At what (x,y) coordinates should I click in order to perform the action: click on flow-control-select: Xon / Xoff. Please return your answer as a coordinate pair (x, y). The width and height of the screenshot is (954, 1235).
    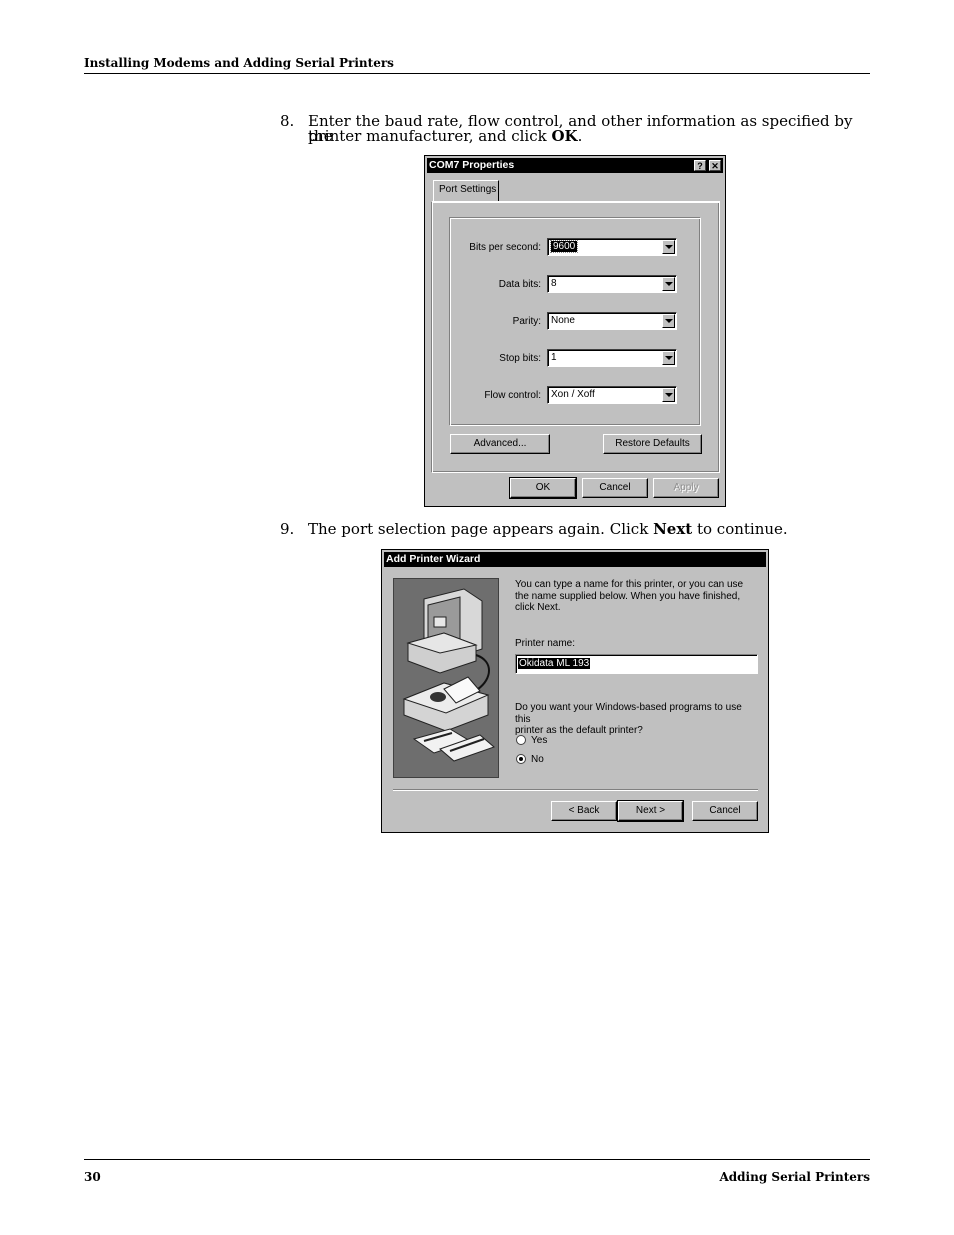
    Looking at the image, I should click on (612, 395).